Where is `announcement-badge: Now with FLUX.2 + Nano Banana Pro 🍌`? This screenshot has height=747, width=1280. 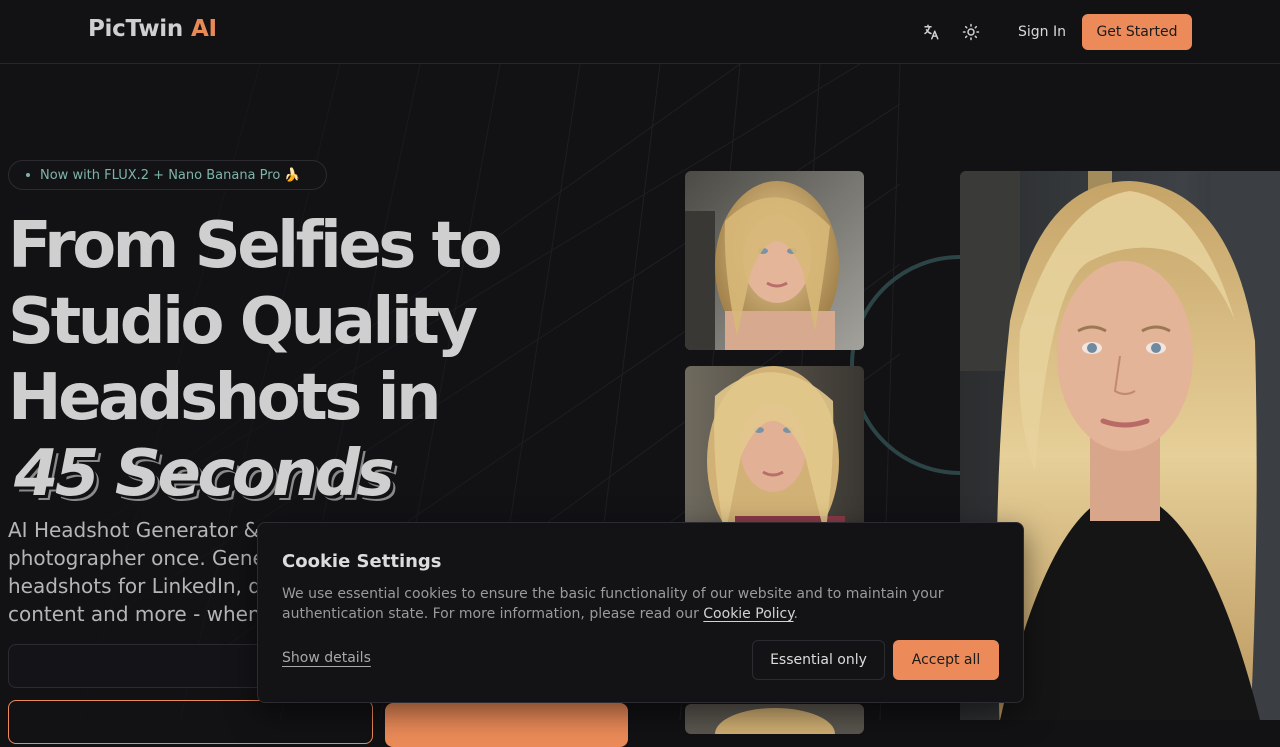
announcement-badge: Now with FLUX.2 + Nano Banana Pro 🍌 is located at coordinates (167, 175).